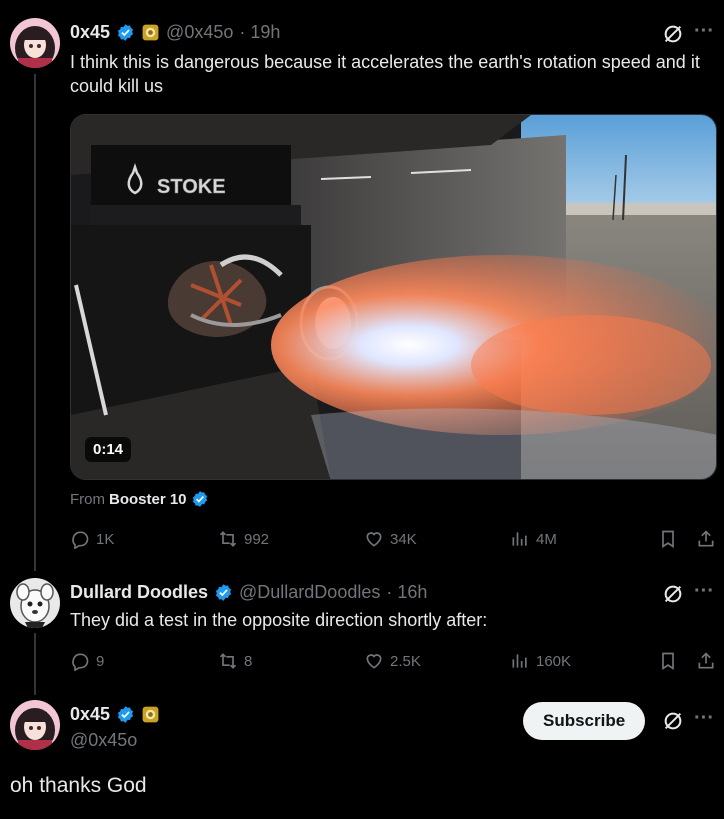  I want to click on like-button: 34K, so click(390, 539).